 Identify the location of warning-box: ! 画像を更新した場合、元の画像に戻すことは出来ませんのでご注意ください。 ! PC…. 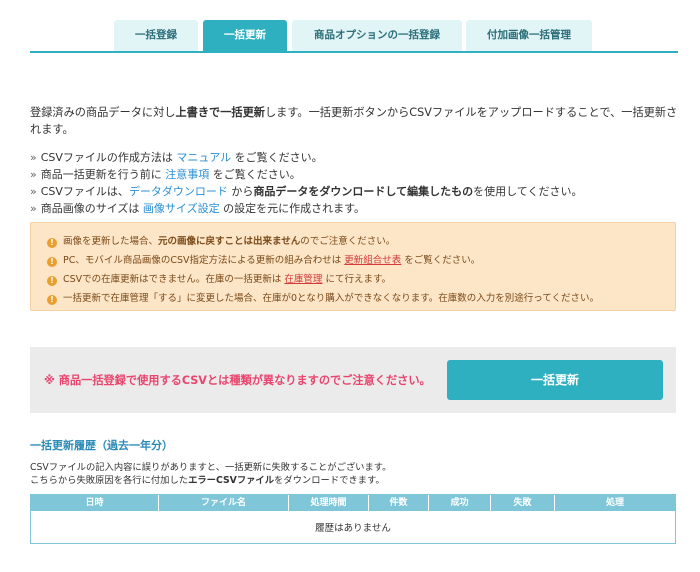
(353, 266).